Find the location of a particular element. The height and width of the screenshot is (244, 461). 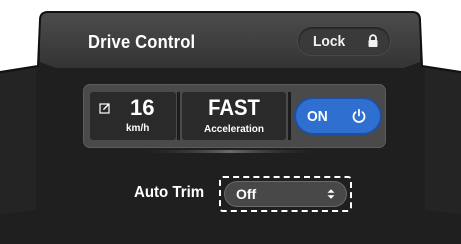

power-toggle-label: ON is located at coordinates (317, 116).